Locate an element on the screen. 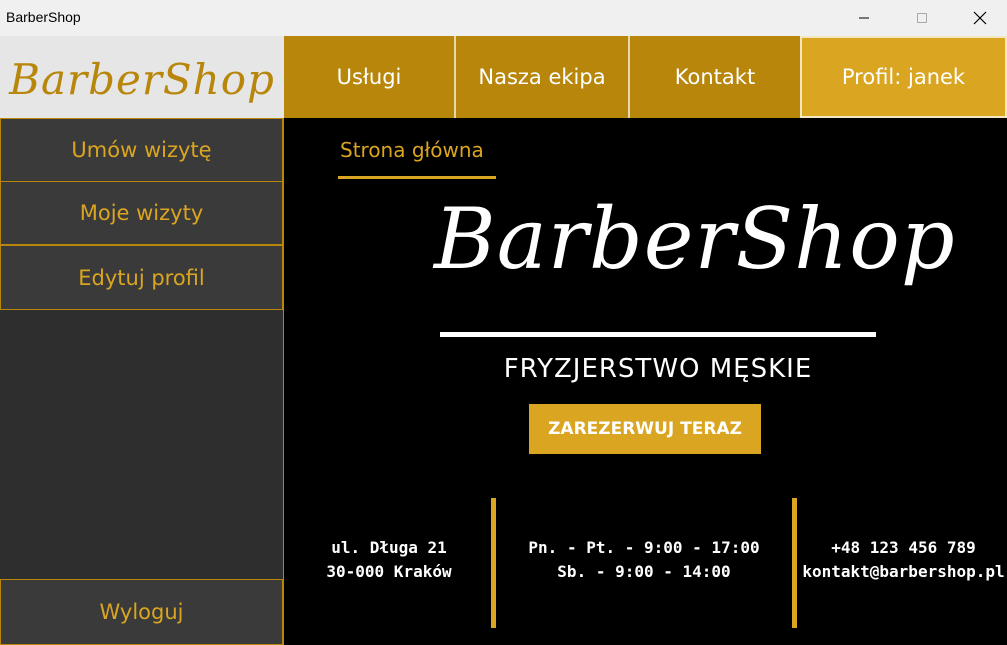 The height and width of the screenshot is (645, 1007). tagline: FRYZJERSTWO MĘSKIE is located at coordinates (658, 369).